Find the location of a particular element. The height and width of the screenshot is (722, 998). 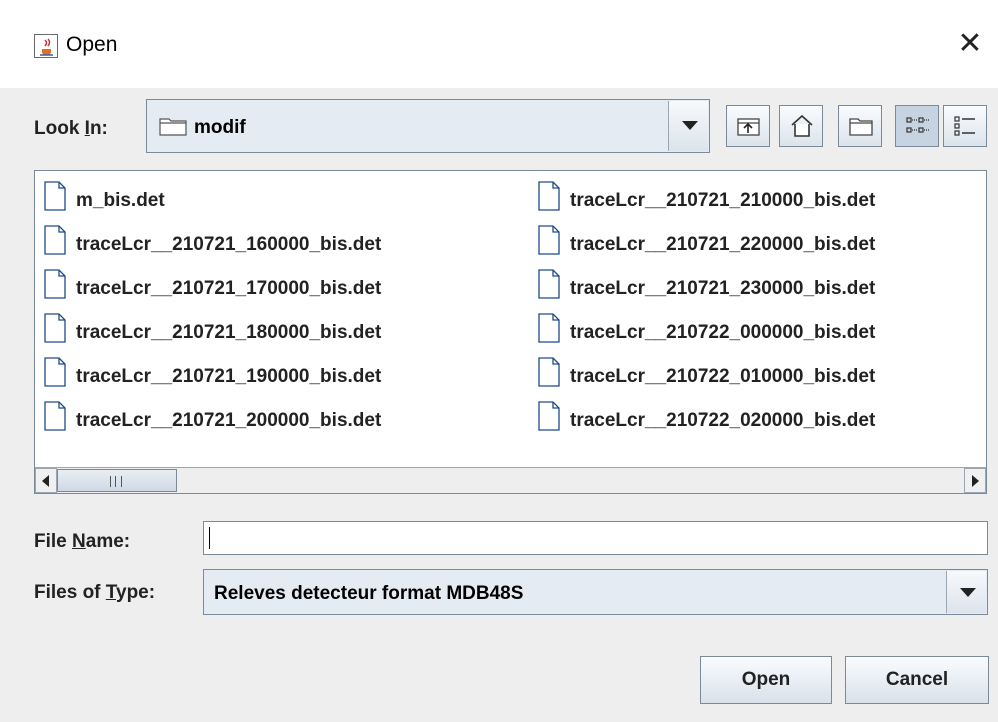

open-button: Open is located at coordinates (766, 680).